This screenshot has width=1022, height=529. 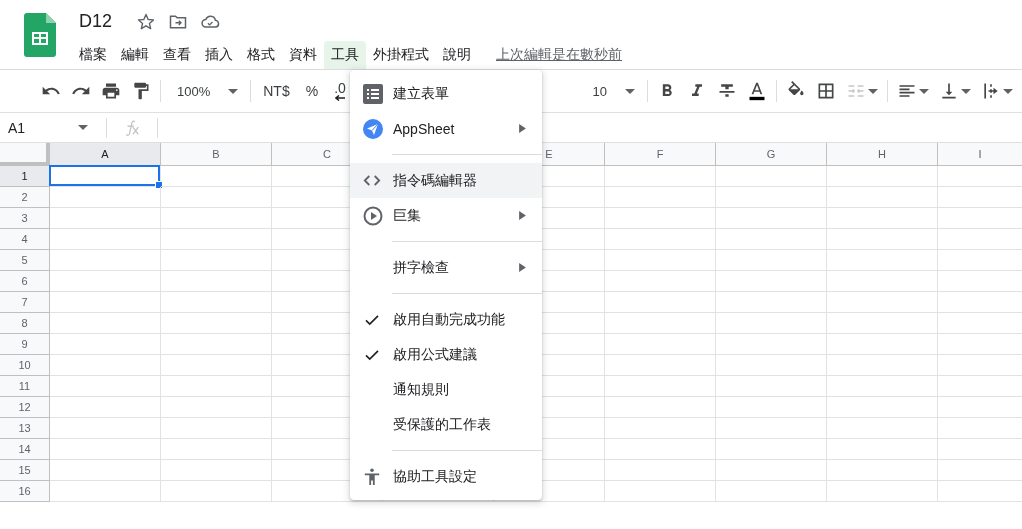 What do you see at coordinates (312, 91) in the screenshot?
I see `format-button: %` at bounding box center [312, 91].